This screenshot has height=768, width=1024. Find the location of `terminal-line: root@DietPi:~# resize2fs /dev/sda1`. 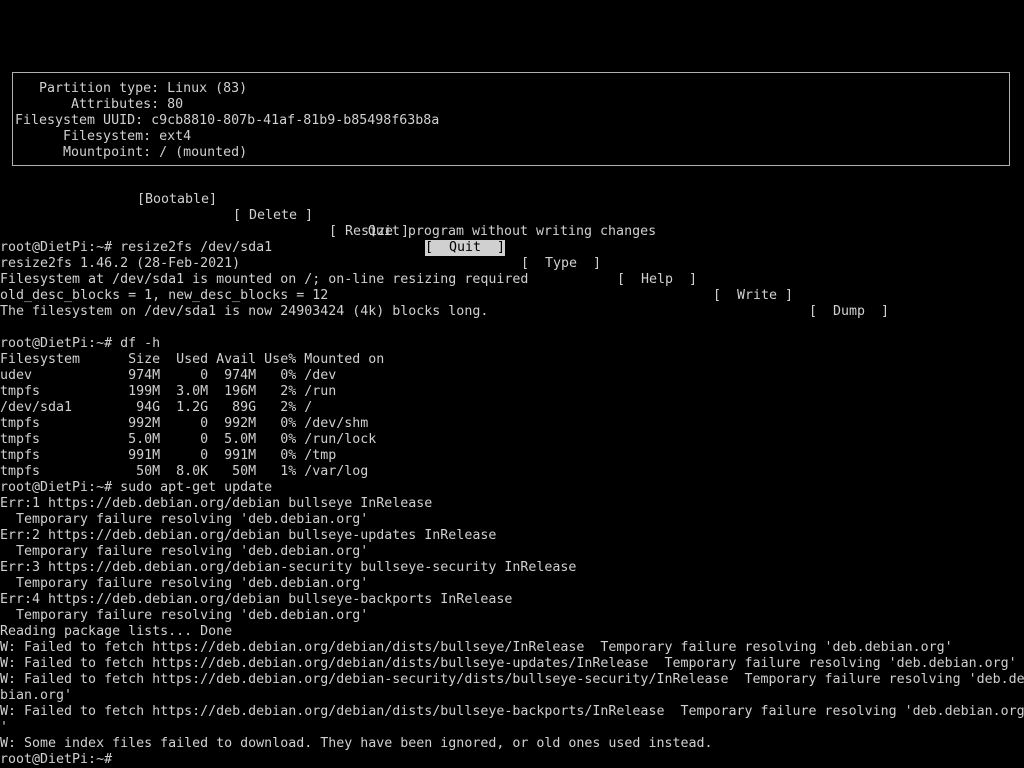

terminal-line: root@DietPi:~# resize2fs /dev/sda1 is located at coordinates (136, 247).